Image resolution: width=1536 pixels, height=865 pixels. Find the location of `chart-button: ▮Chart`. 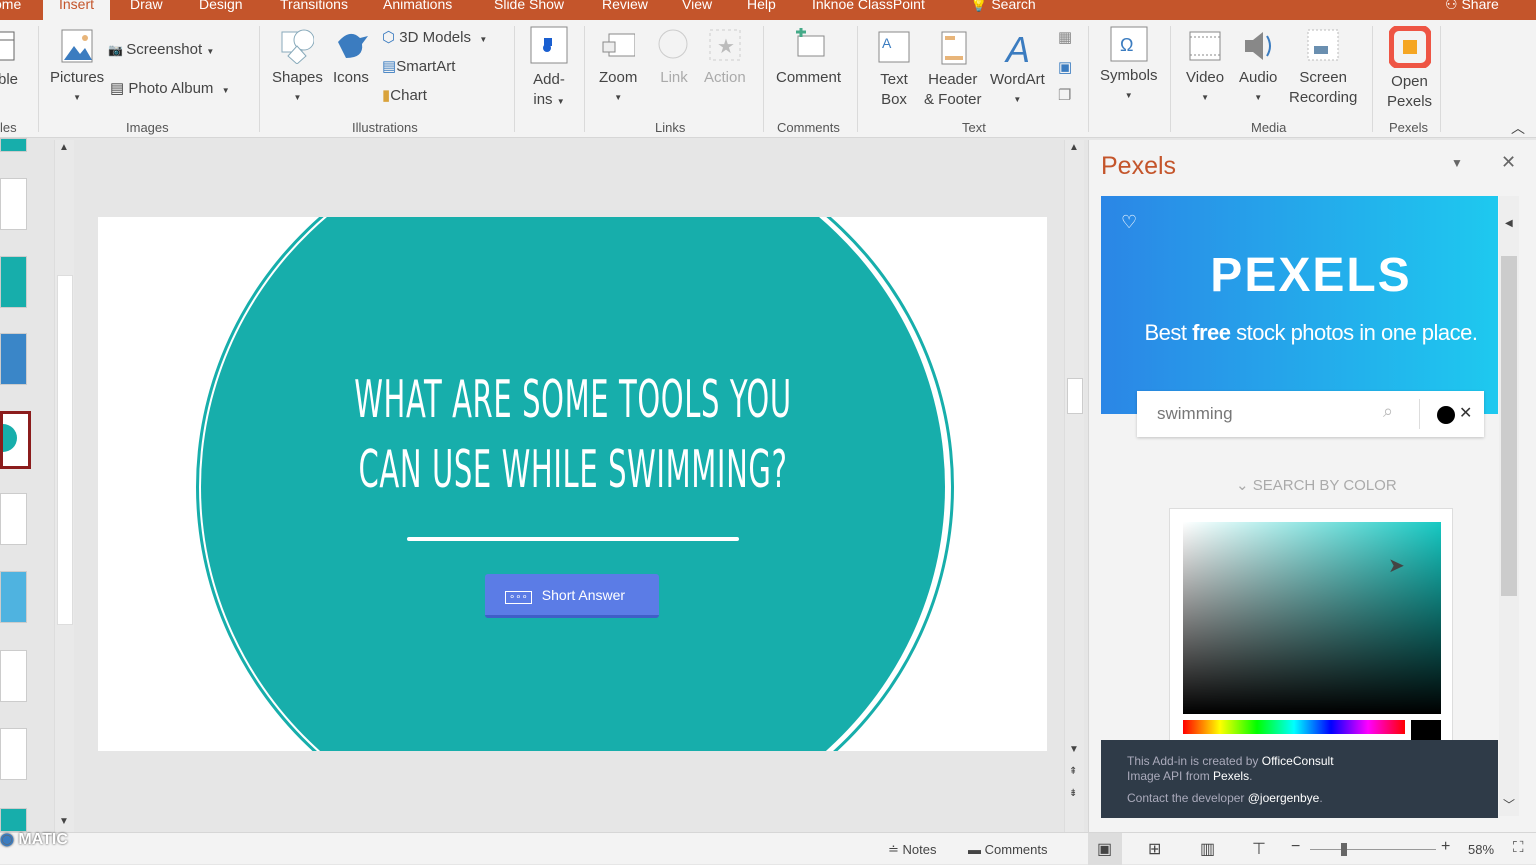

chart-button: ▮Chart is located at coordinates (404, 96).